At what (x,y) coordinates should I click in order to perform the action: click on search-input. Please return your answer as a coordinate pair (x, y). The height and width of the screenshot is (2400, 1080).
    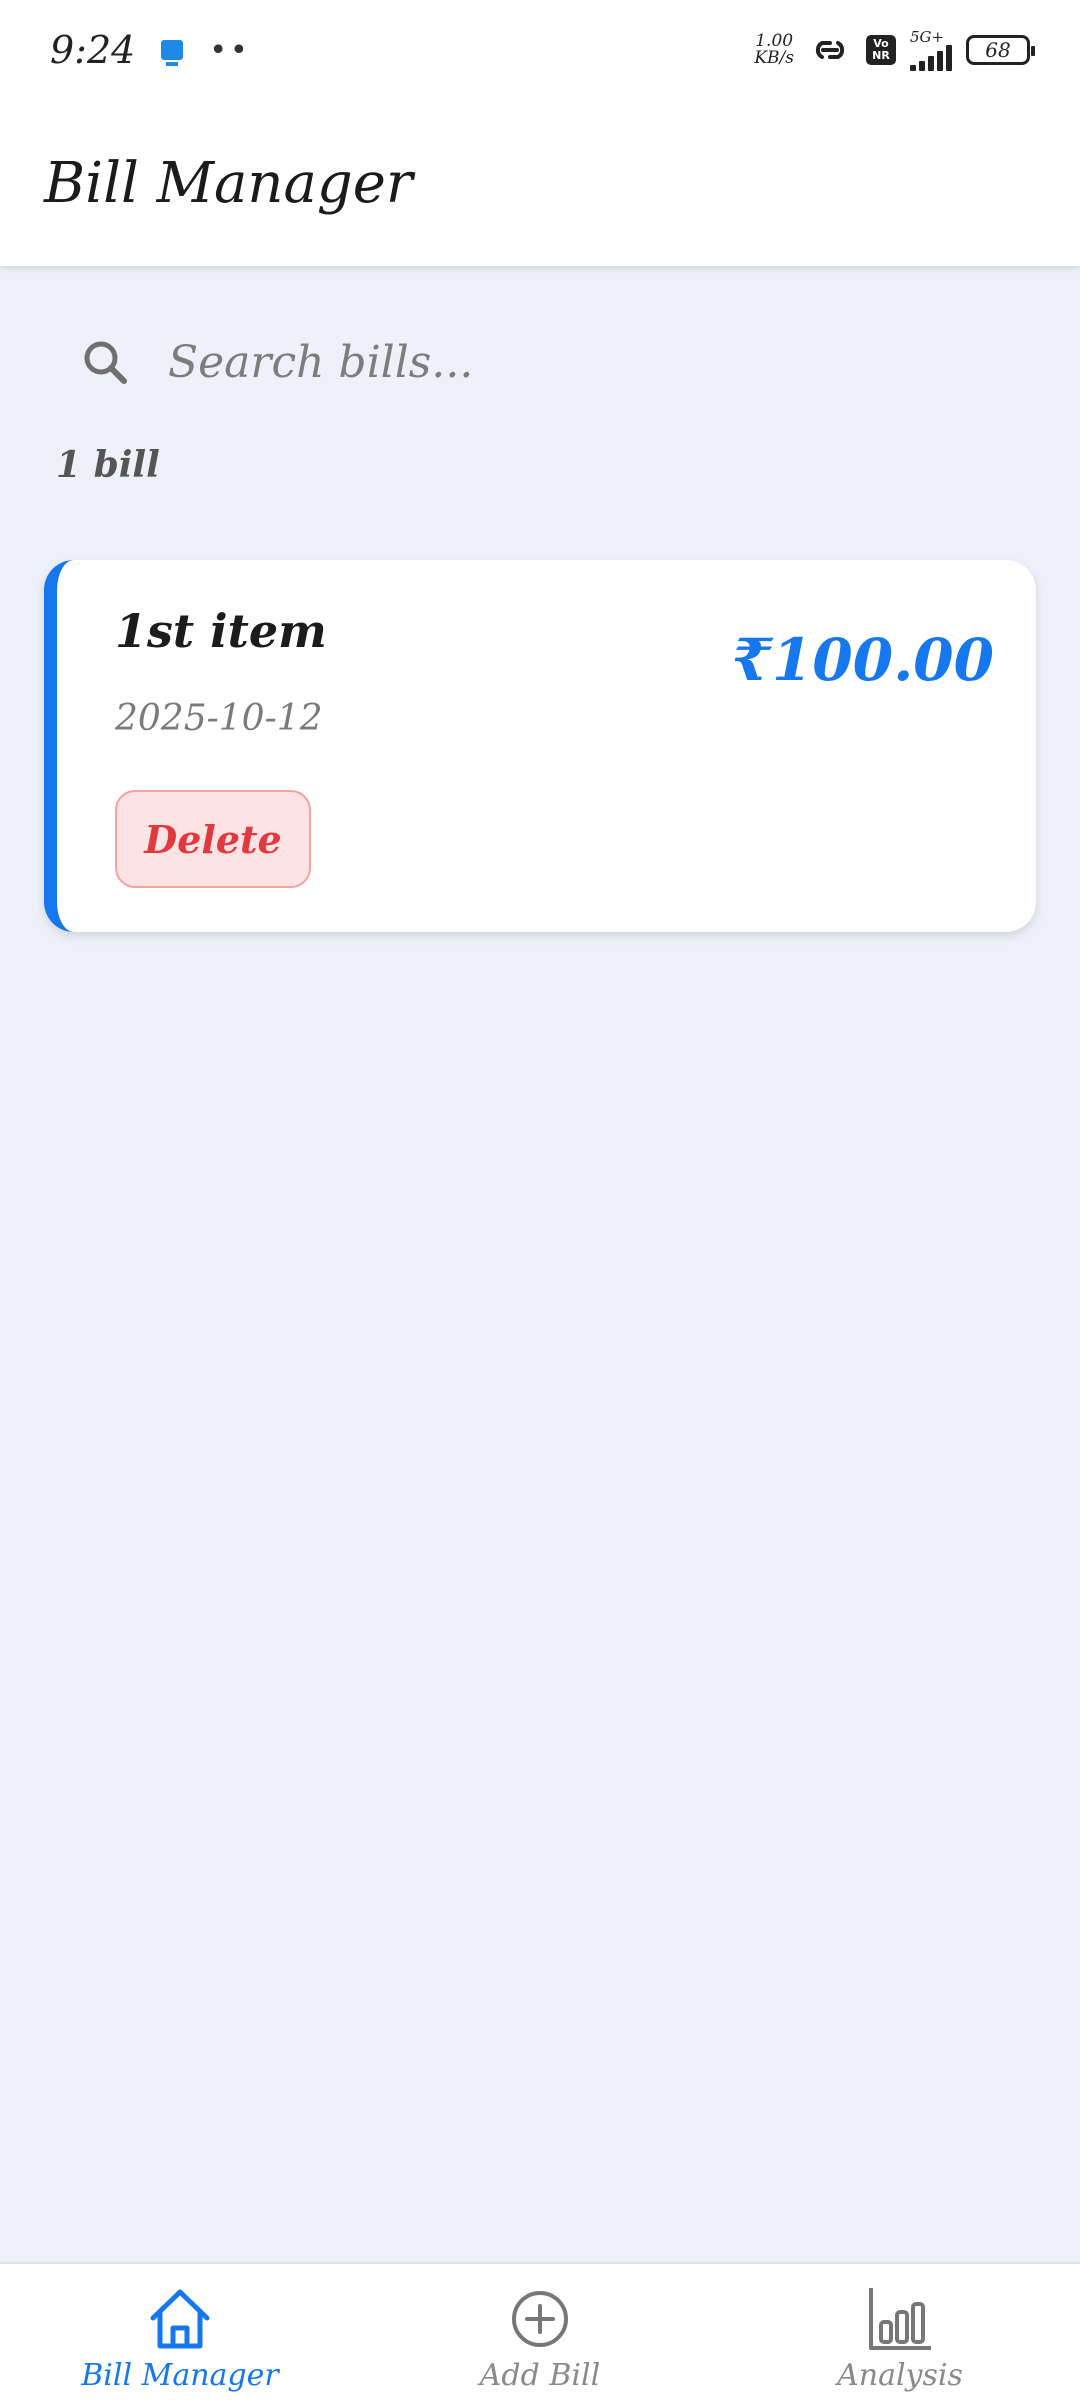
    Looking at the image, I should click on (558, 362).